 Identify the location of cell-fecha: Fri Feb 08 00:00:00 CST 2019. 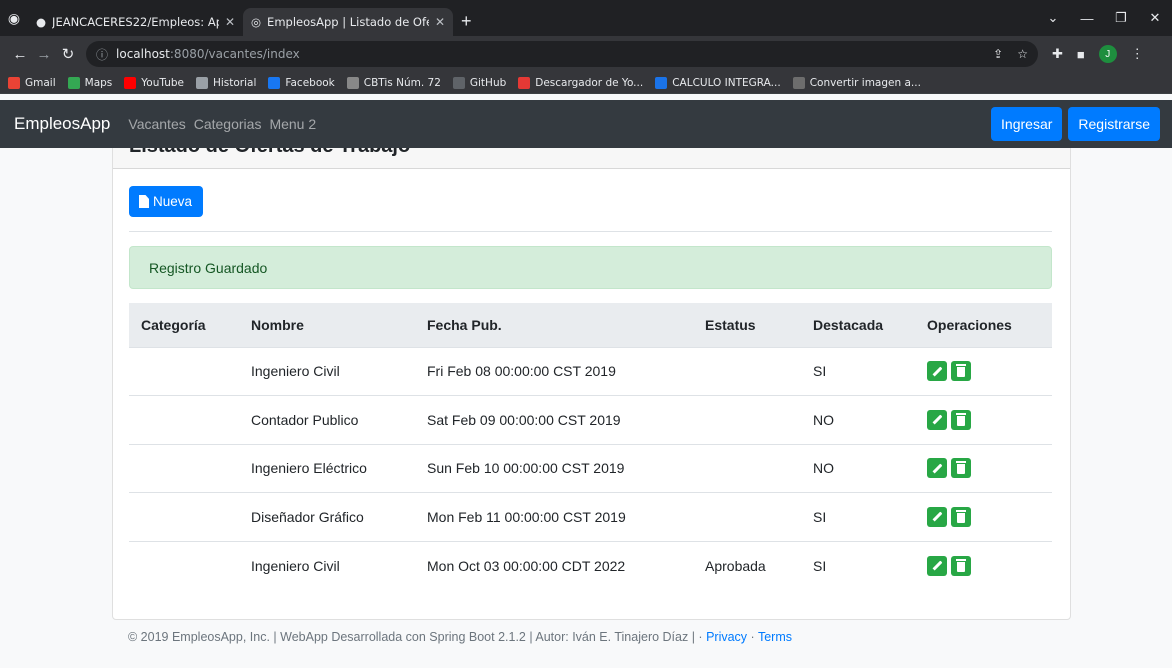
(554, 371).